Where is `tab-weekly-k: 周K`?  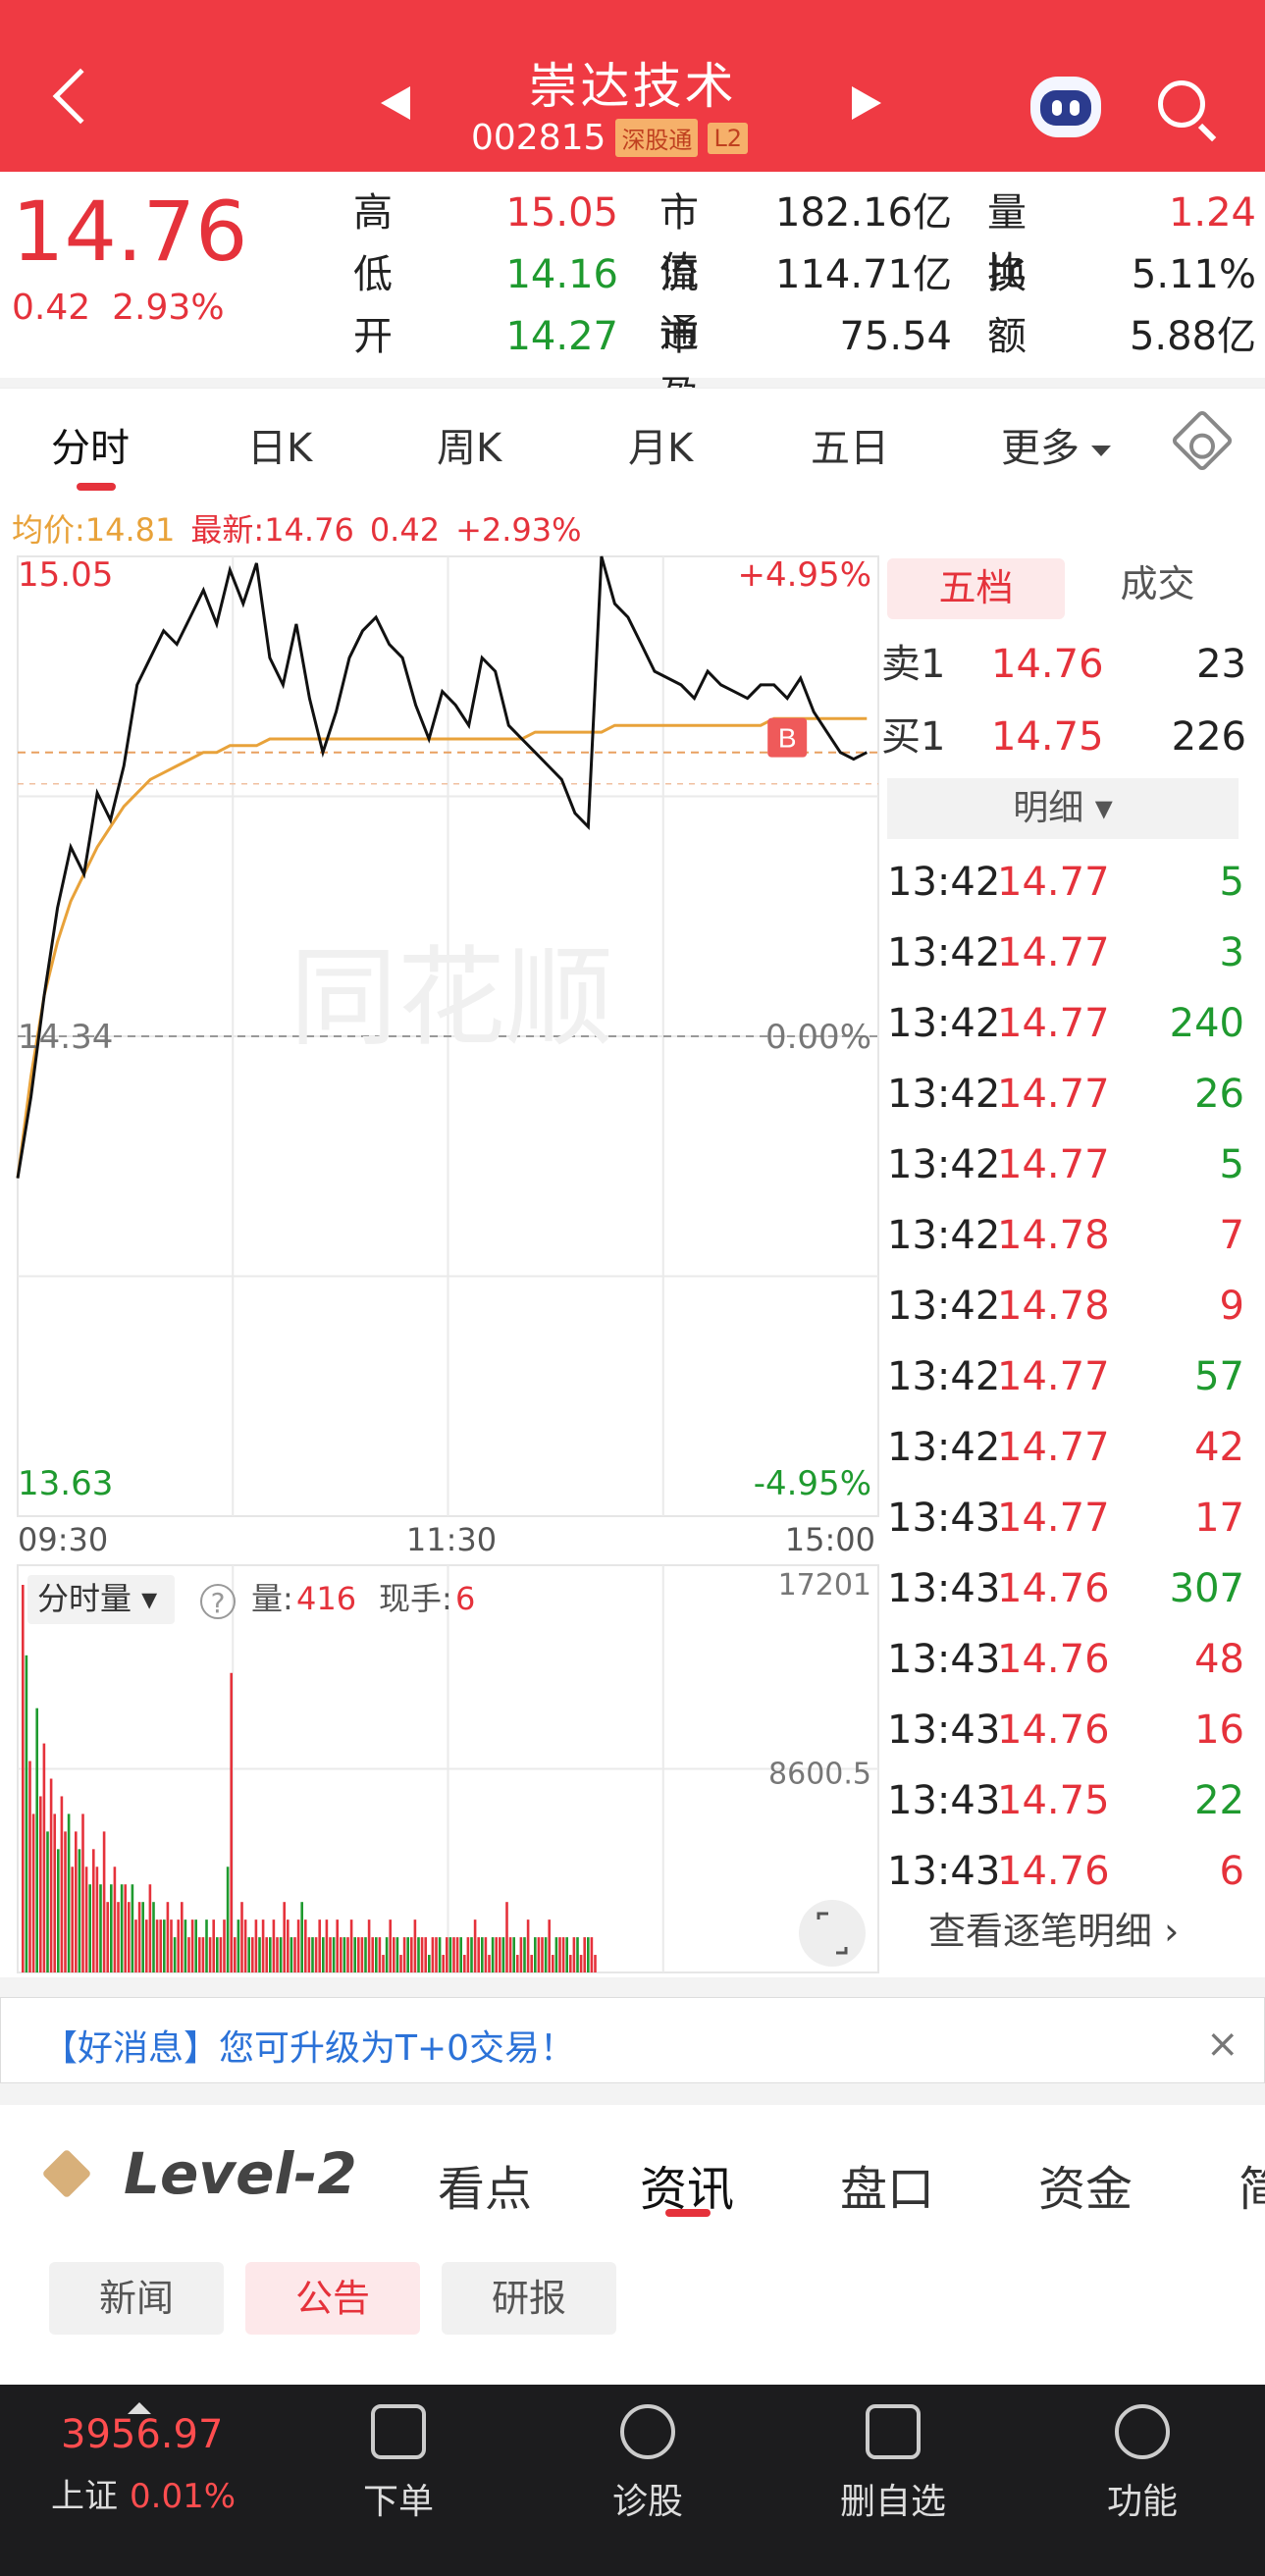
tab-weekly-k: 周K is located at coordinates (469, 444).